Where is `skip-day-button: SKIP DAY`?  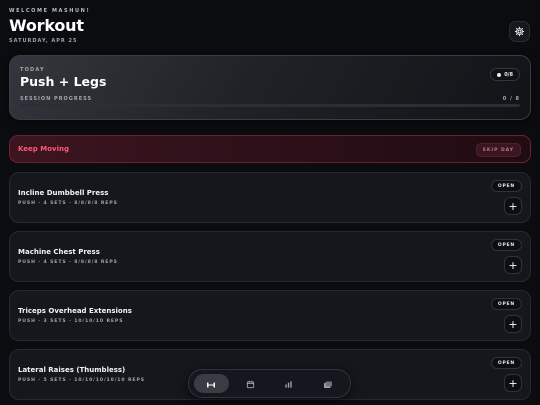 skip-day-button: SKIP DAY is located at coordinates (498, 150).